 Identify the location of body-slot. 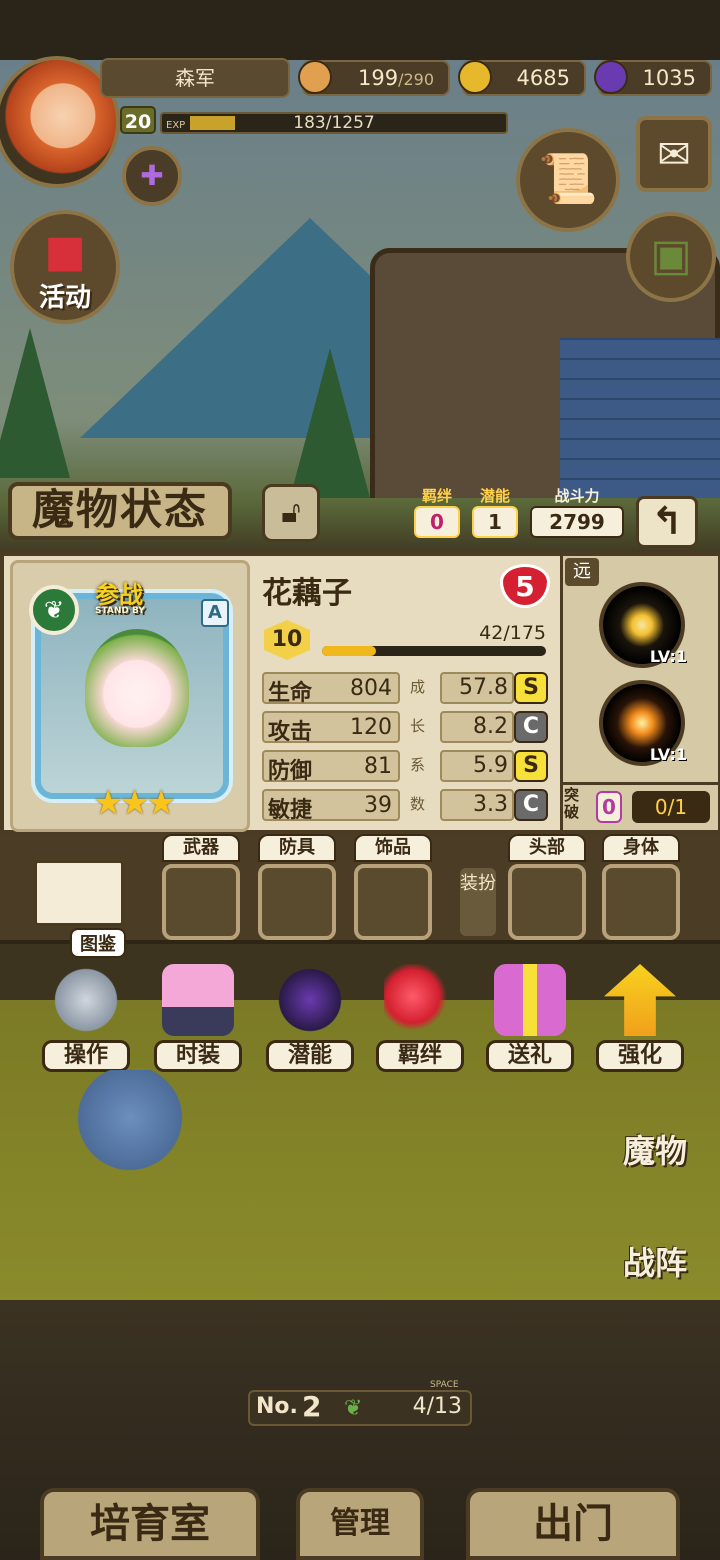
(641, 902).